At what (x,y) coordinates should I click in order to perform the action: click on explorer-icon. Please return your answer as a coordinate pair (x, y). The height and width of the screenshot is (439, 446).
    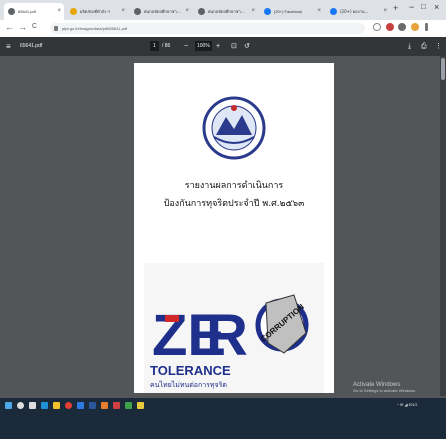
    Looking at the image, I should click on (56, 405).